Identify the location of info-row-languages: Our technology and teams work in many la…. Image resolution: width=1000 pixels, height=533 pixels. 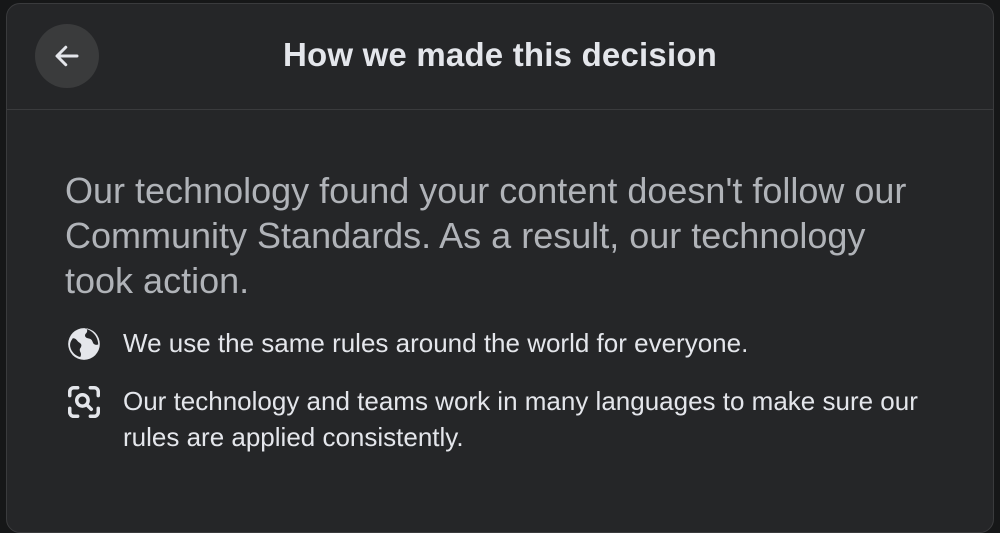
(500, 419).